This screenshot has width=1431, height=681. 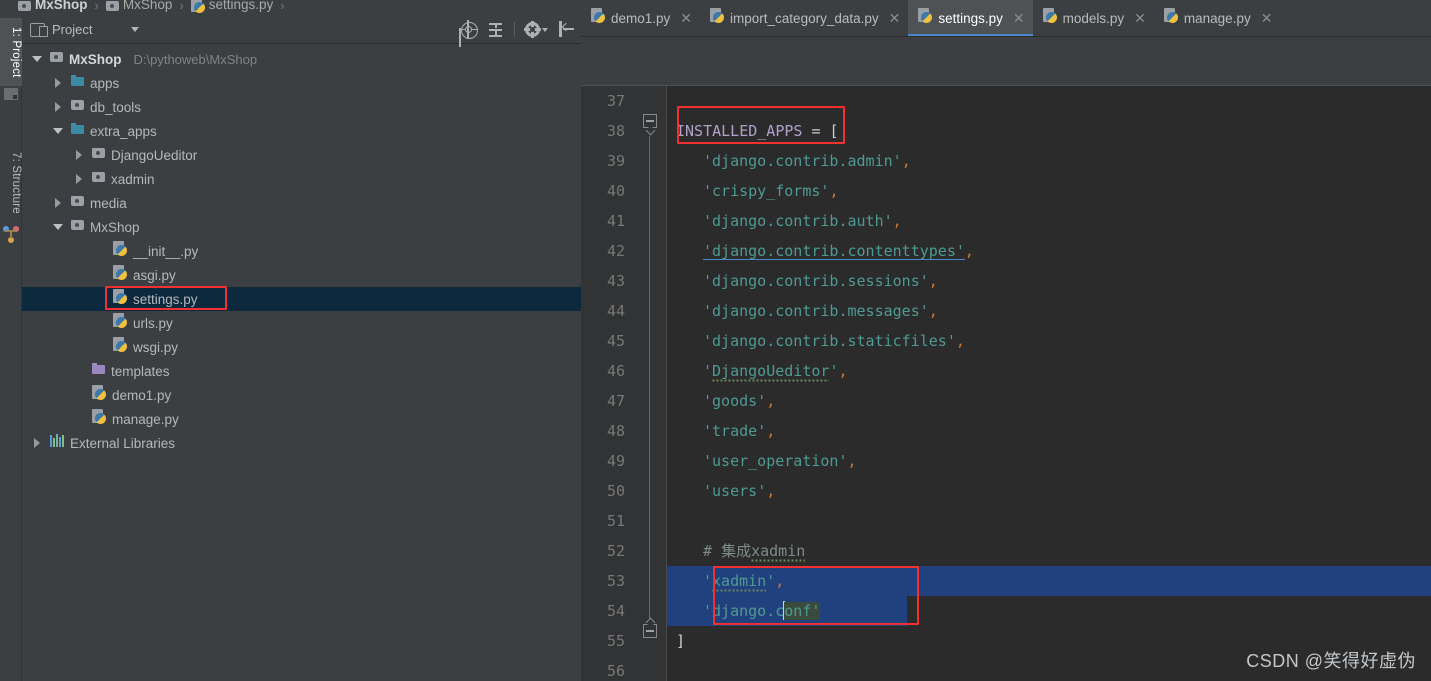 I want to click on breadcrumb-label: MxShop, so click(x=61, y=6).